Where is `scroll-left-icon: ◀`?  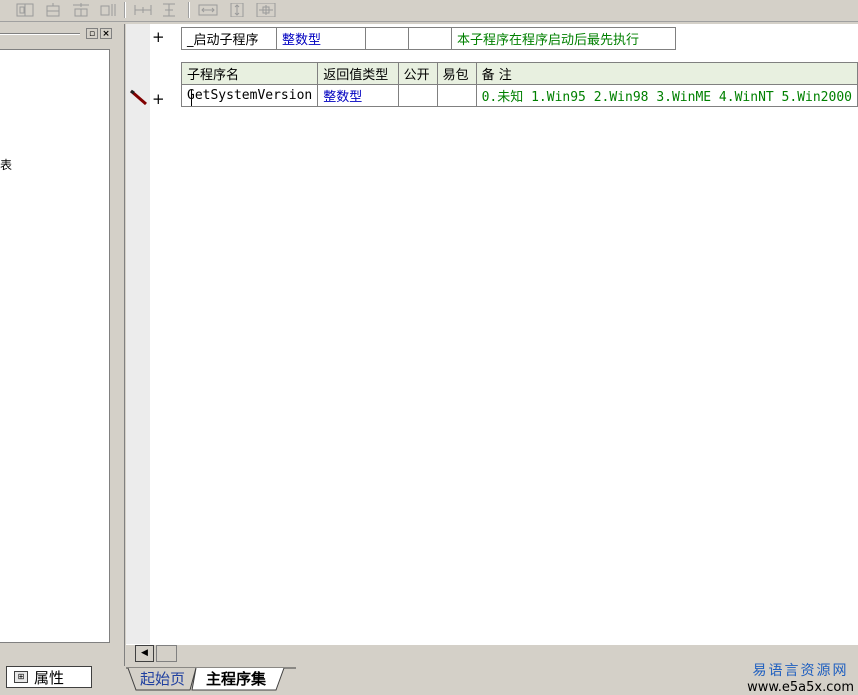 scroll-left-icon: ◀ is located at coordinates (144, 653).